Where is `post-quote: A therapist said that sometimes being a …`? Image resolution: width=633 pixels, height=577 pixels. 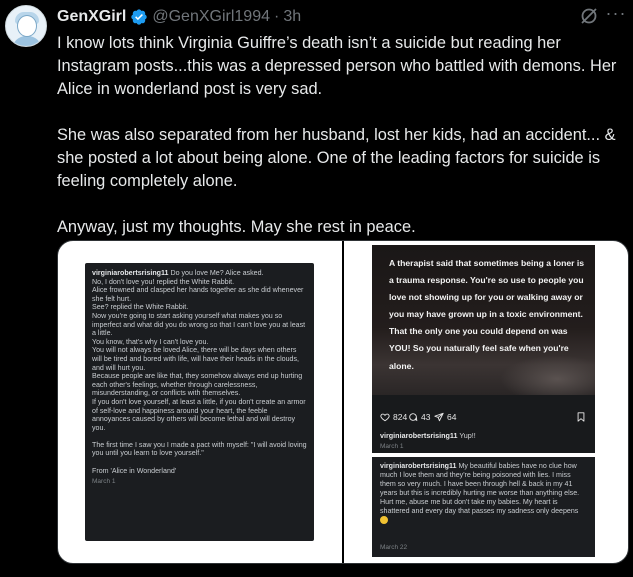 post-quote: A therapist said that sometimes being a … is located at coordinates (486, 314).